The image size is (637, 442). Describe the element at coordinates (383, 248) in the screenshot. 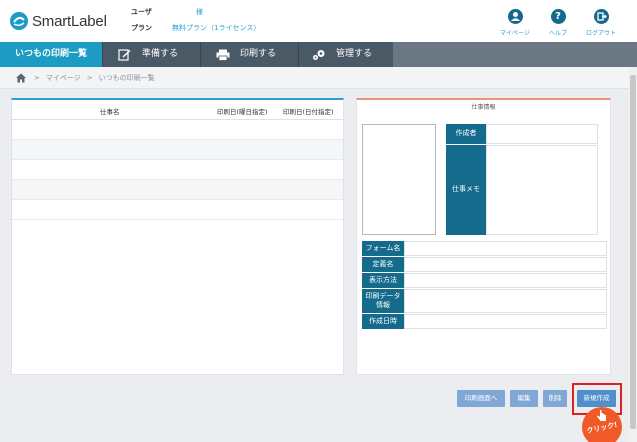

I see `form-name-label: フォーム名` at that location.